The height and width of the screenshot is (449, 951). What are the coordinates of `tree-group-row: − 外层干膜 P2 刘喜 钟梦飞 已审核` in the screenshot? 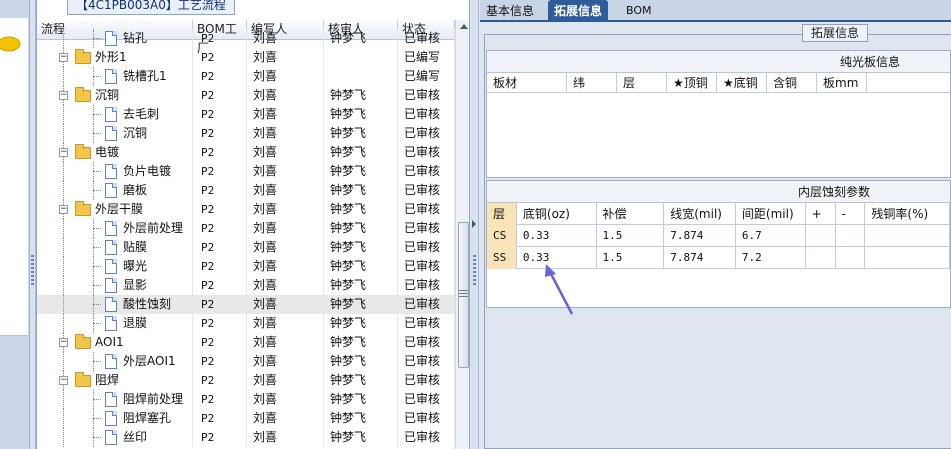 It's located at (246, 209).